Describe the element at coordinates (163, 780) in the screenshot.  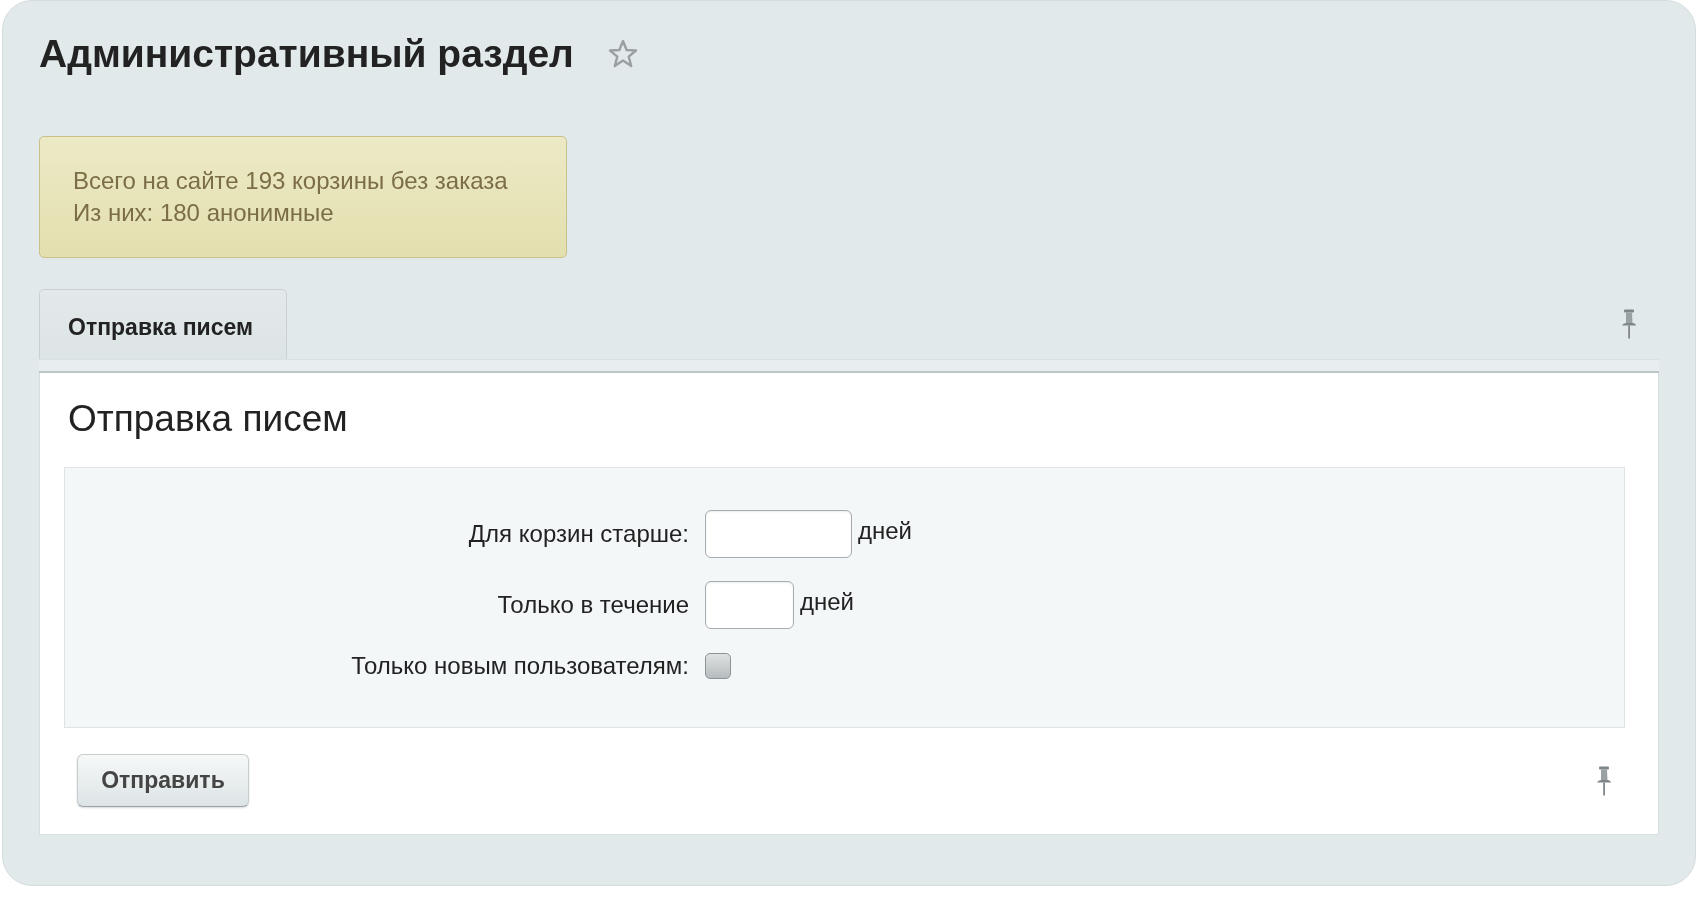
I see `submit-button: Отправить` at that location.